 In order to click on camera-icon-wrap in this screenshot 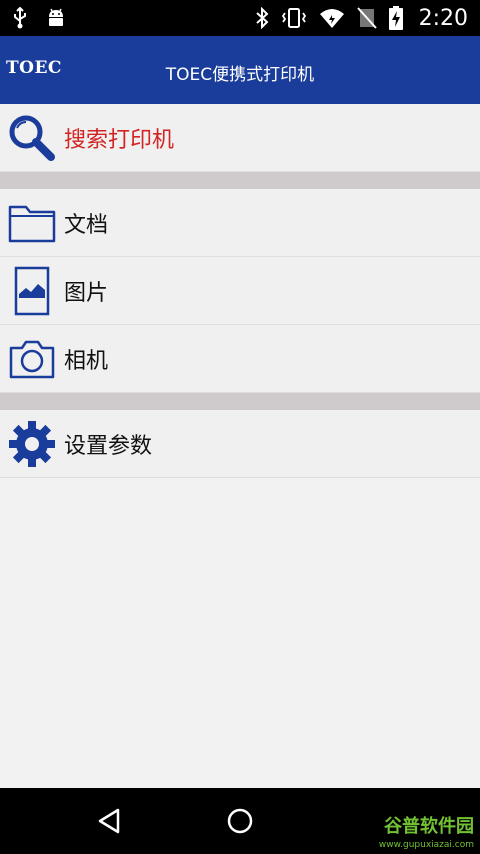, I will do `click(32, 359)`.